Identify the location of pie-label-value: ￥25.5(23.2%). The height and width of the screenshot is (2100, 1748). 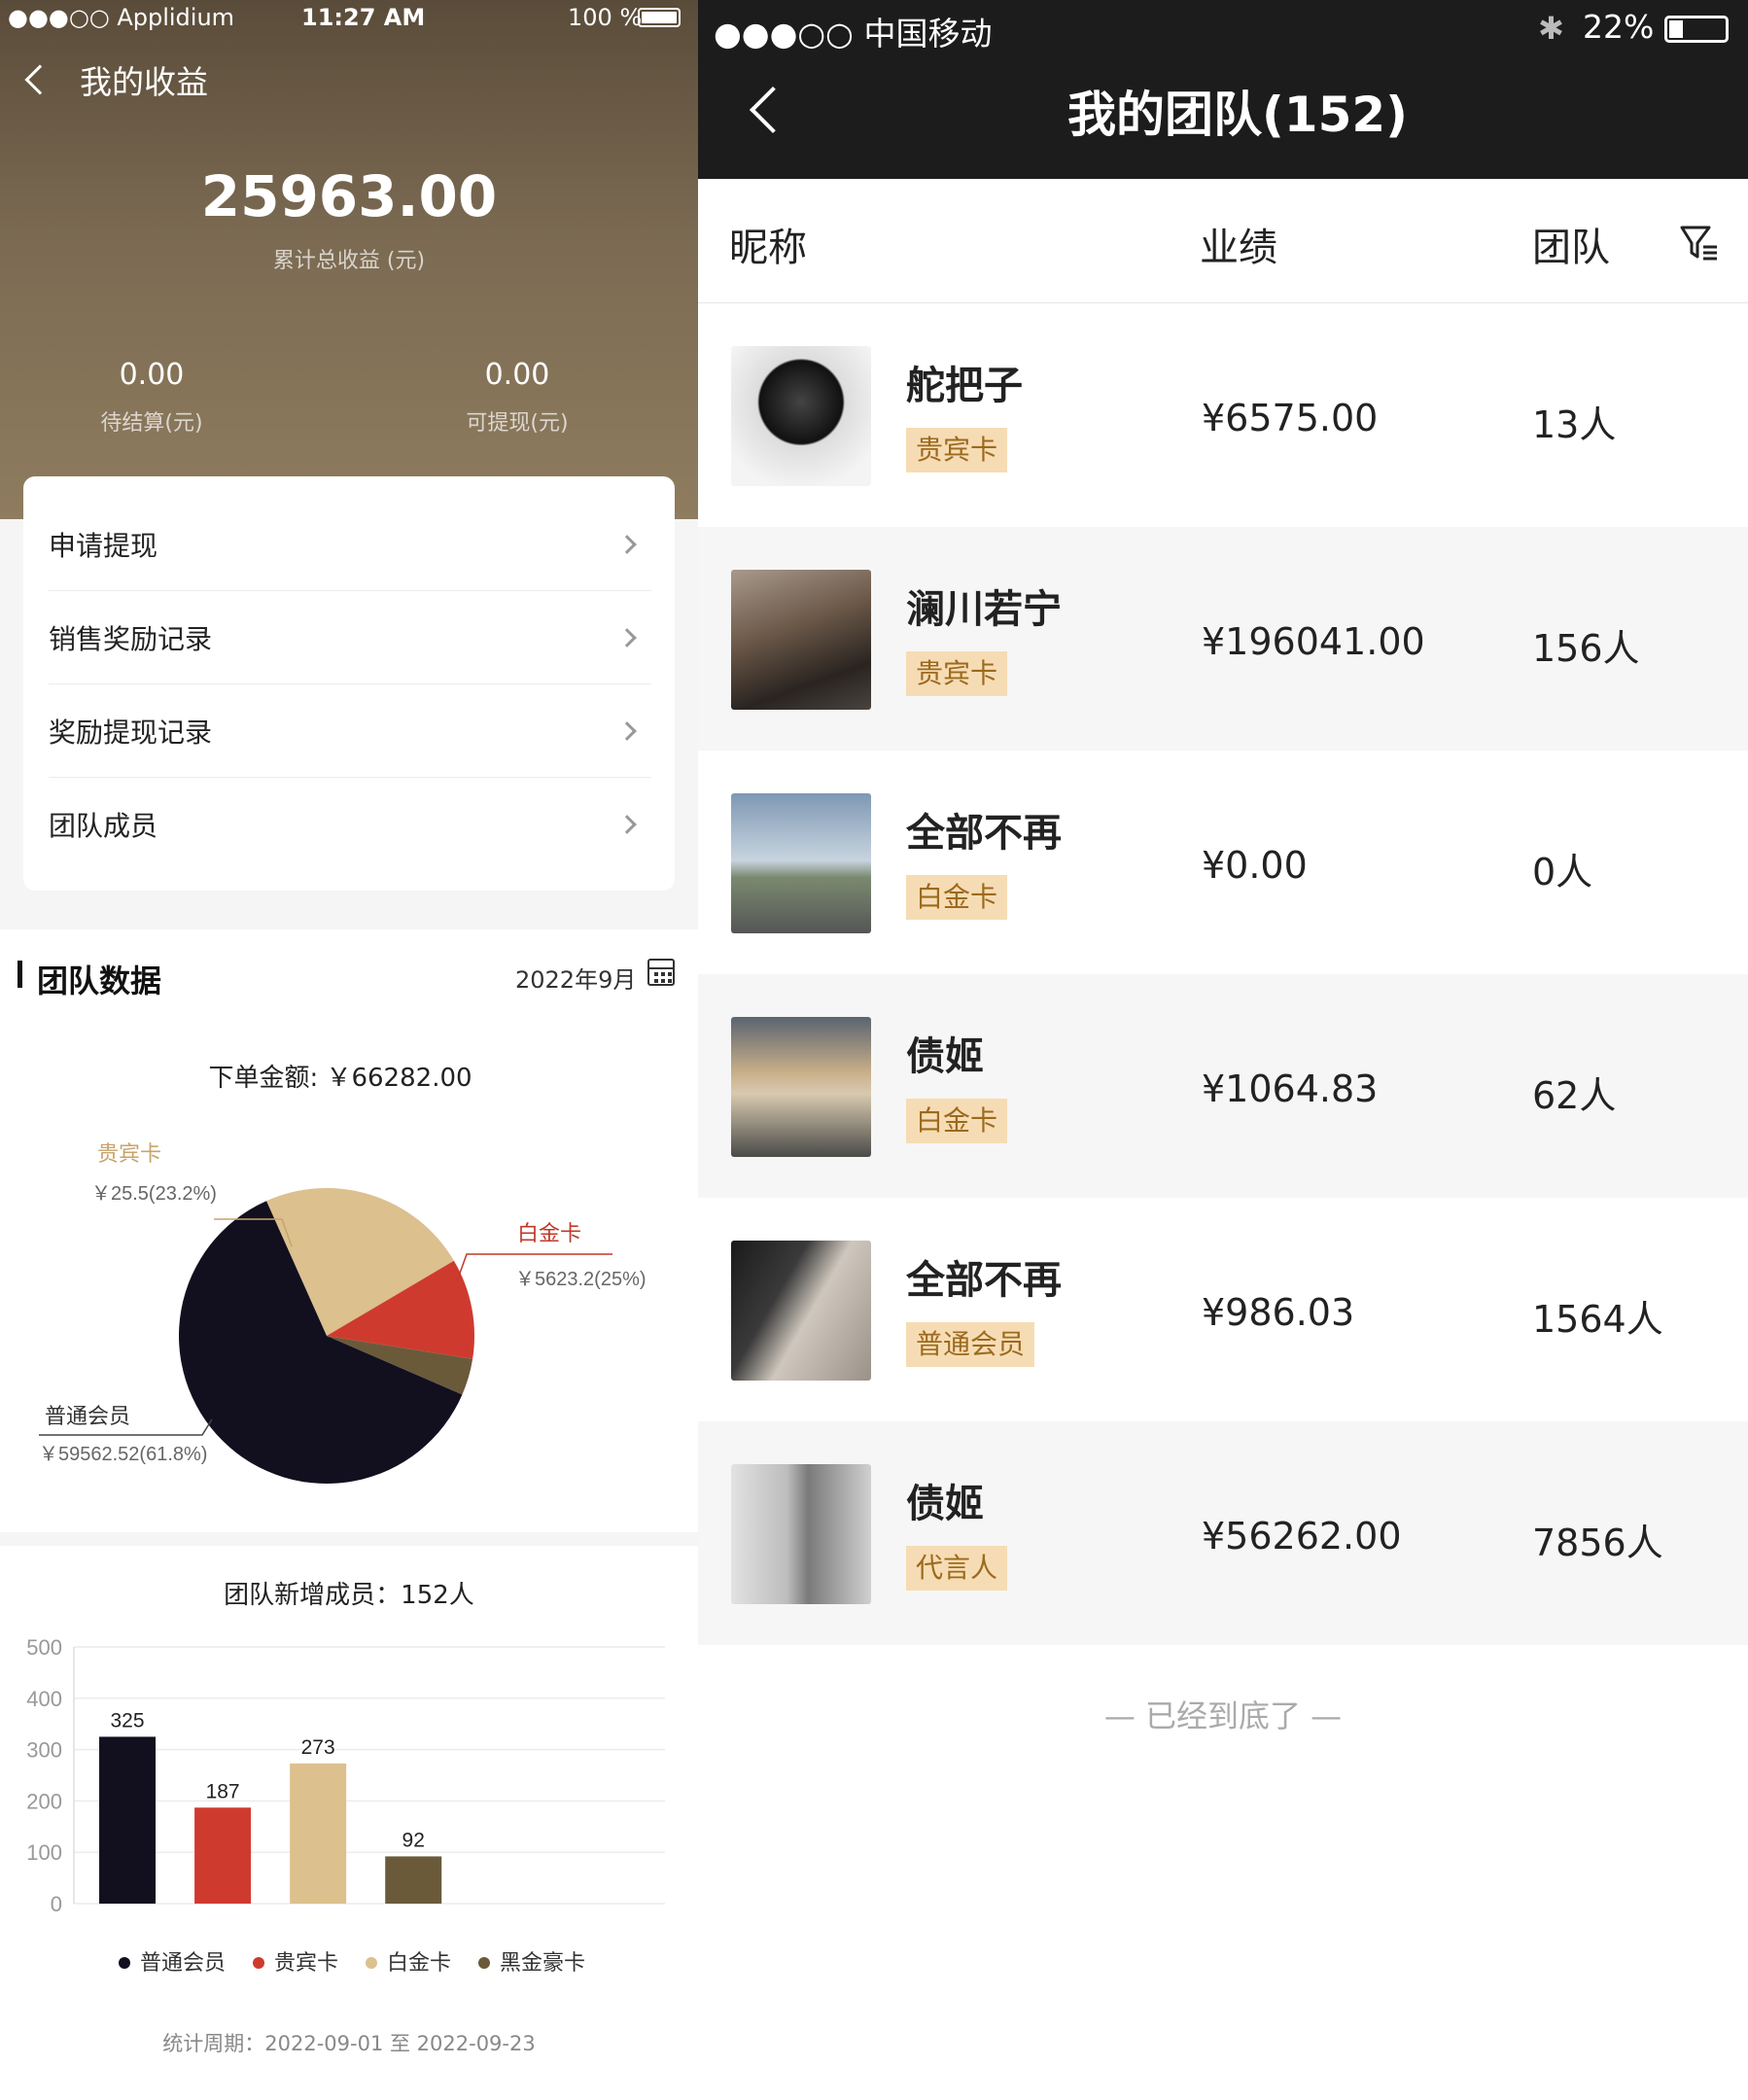
(154, 1194).